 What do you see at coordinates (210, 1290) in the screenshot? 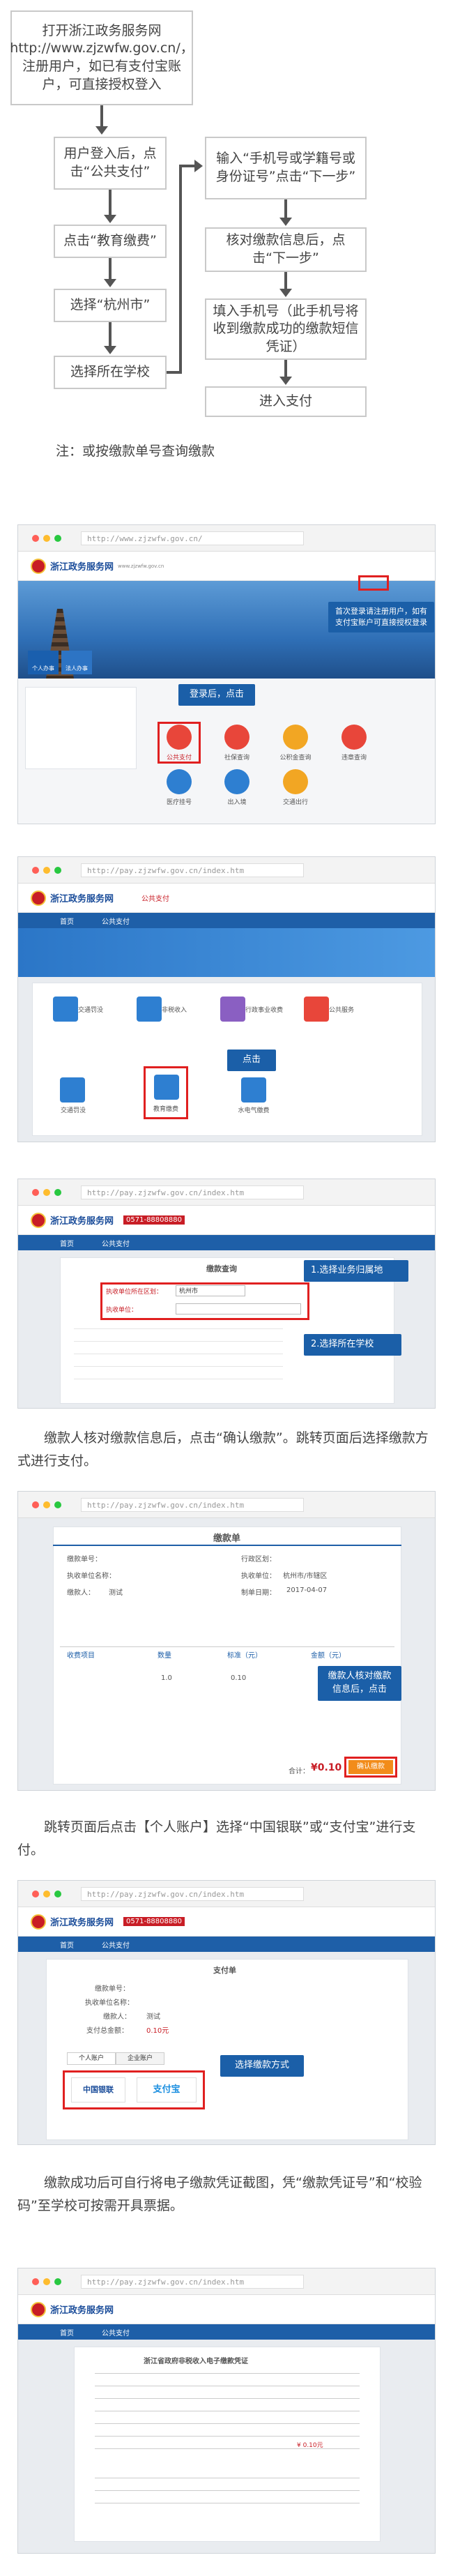
I see `region-select: 杭州市` at bounding box center [210, 1290].